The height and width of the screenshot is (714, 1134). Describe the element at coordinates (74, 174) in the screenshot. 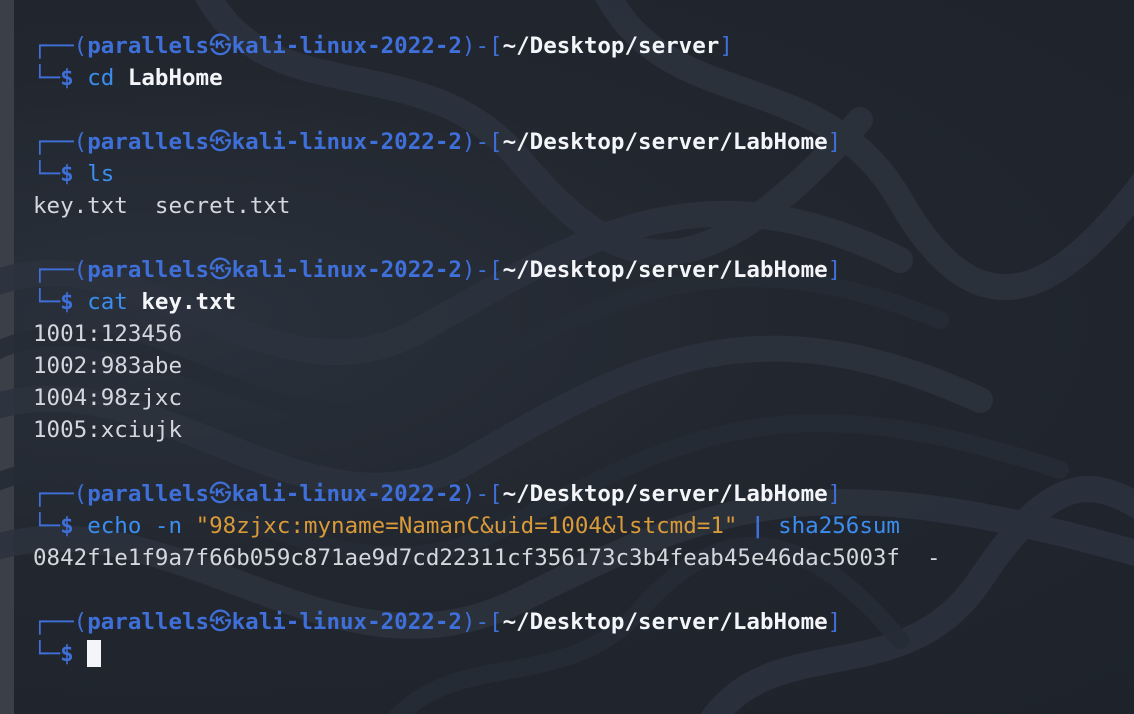

I see `command-line: └─$ ls` at that location.